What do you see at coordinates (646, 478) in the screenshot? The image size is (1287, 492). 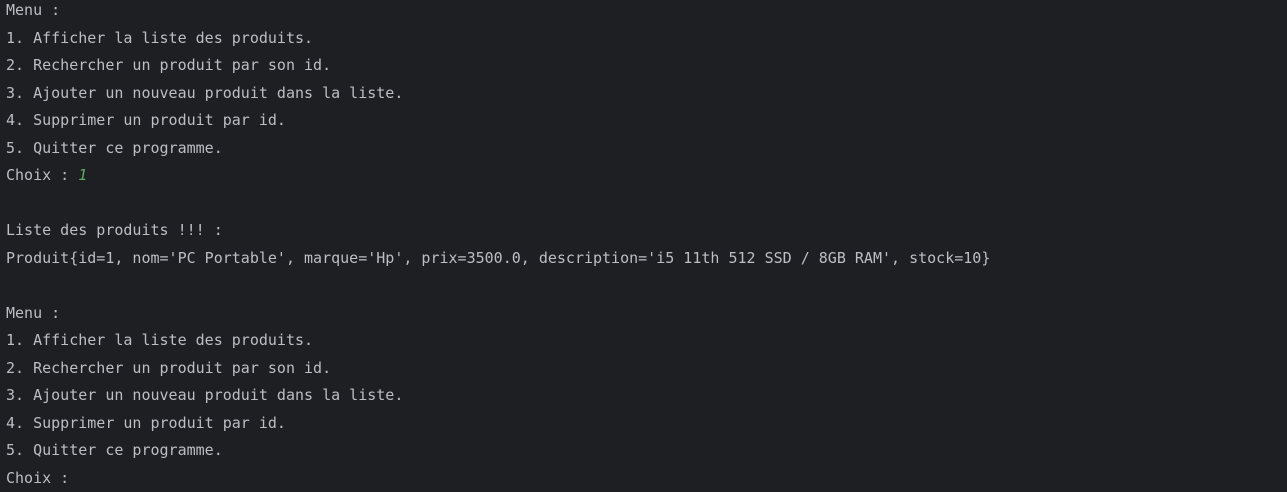 I see `choice-line: Choix :` at bounding box center [646, 478].